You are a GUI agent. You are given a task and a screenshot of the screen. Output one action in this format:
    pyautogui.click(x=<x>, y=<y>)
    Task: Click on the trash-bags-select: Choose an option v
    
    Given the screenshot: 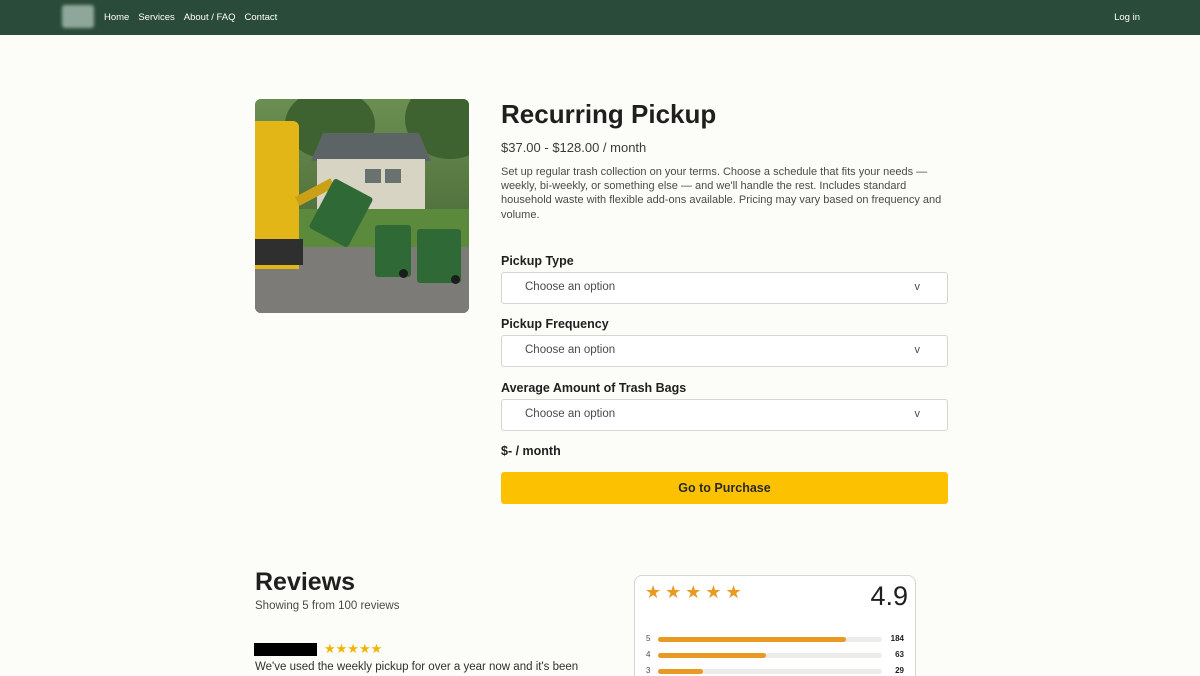 What is the action you would take?
    pyautogui.click(x=724, y=415)
    